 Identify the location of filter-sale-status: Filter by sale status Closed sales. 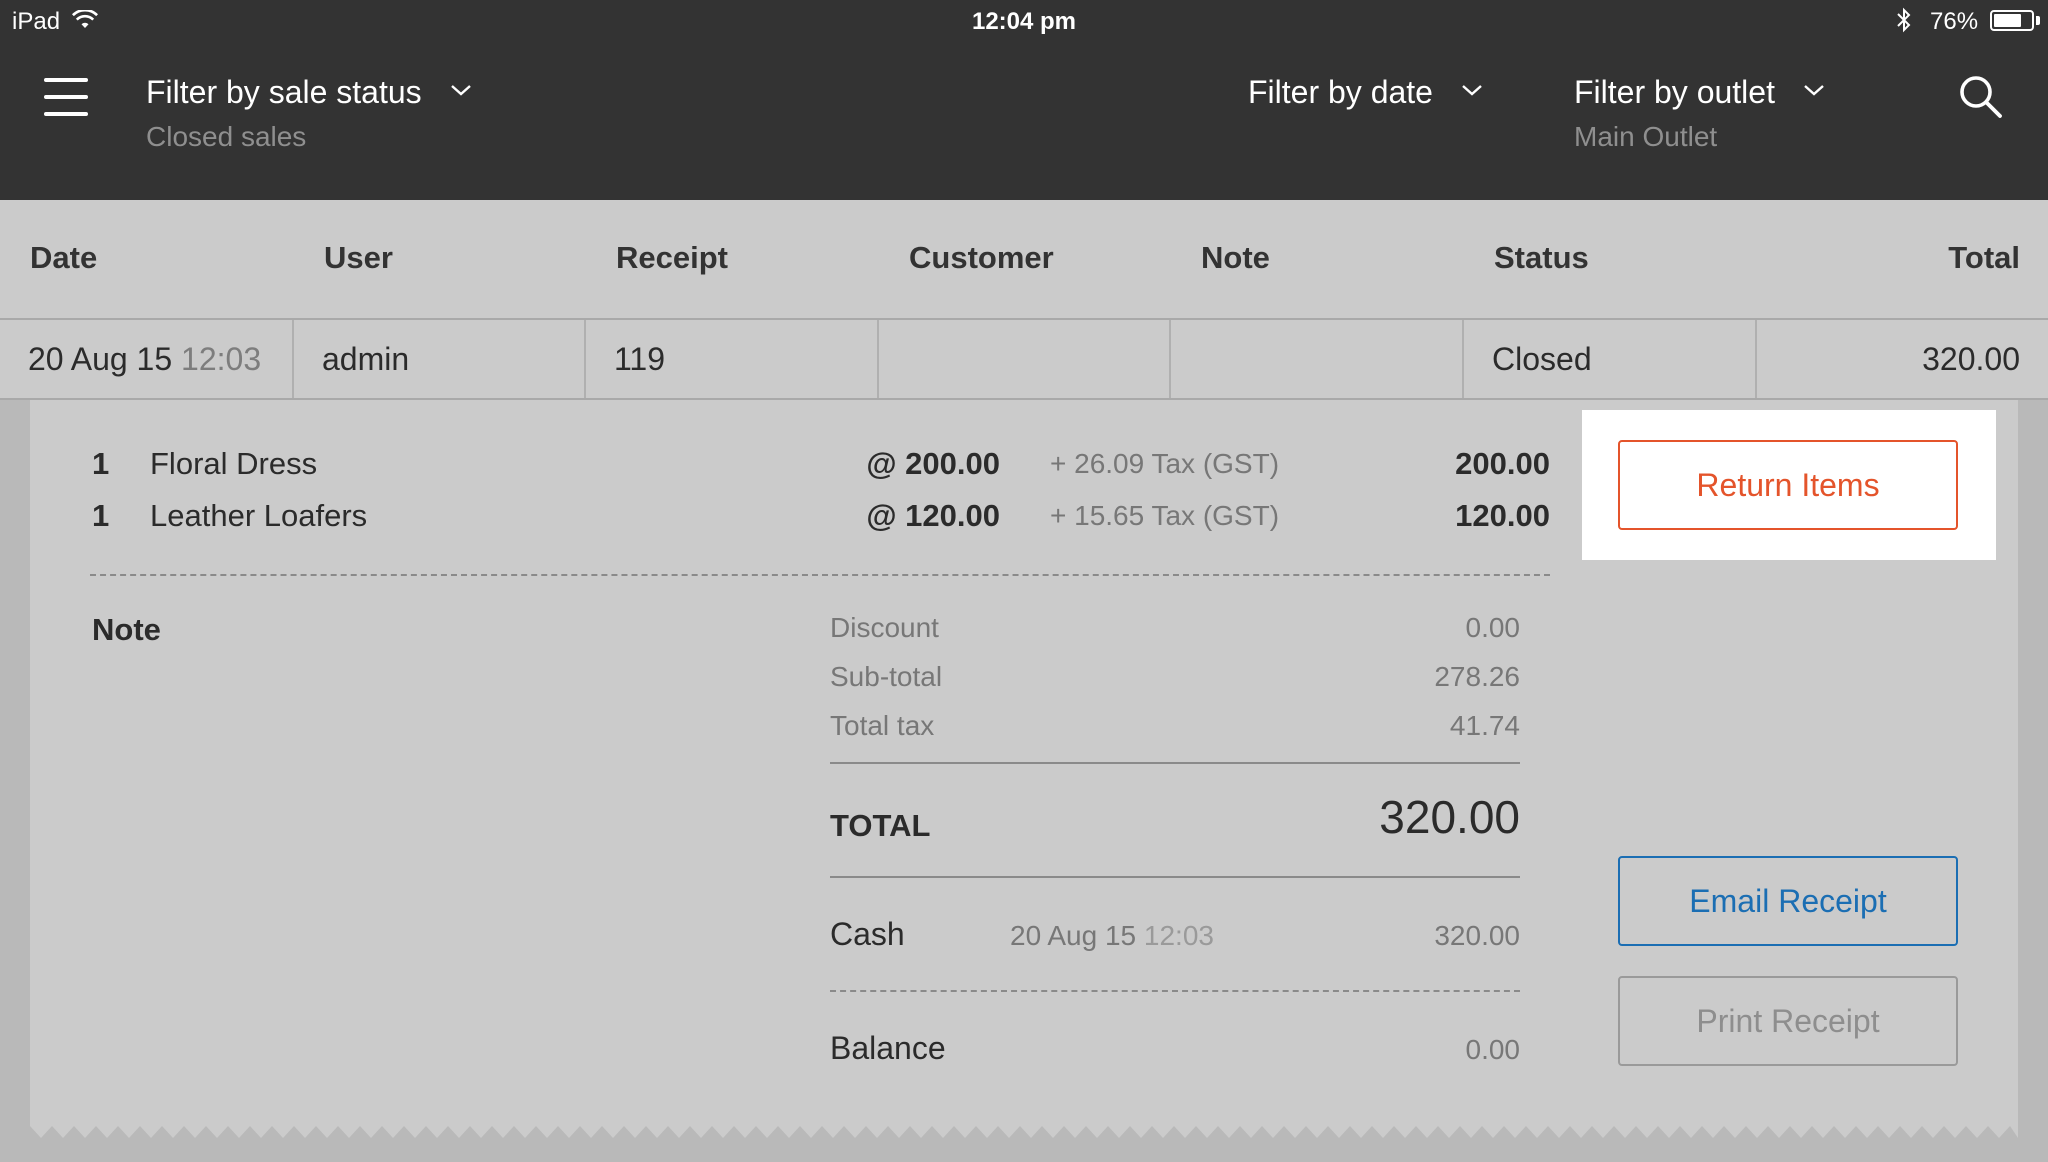
(309, 113).